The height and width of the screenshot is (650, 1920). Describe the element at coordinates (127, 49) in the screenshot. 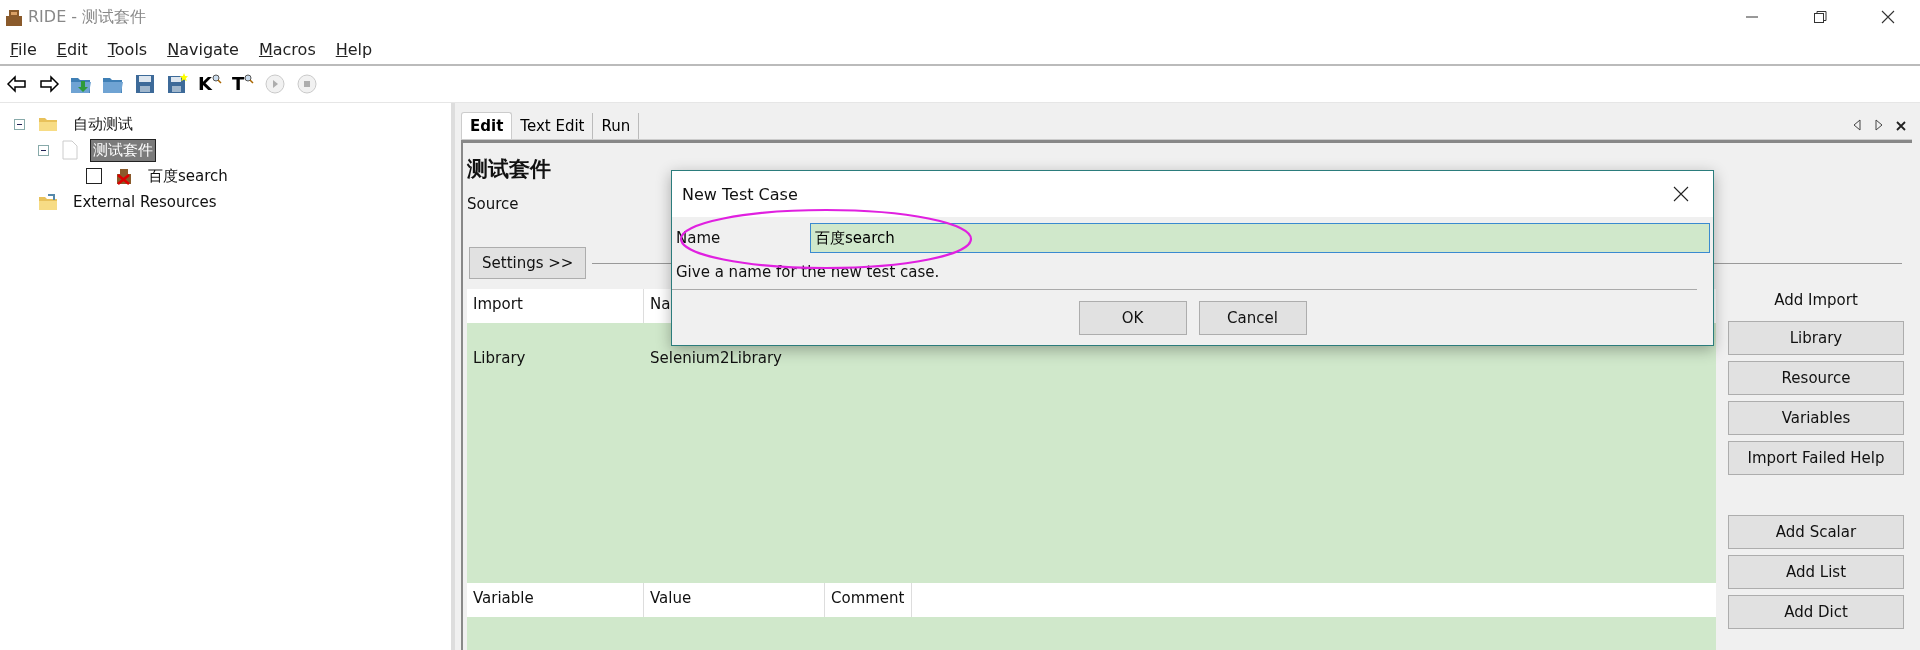

I see `menu-item: Tools` at that location.